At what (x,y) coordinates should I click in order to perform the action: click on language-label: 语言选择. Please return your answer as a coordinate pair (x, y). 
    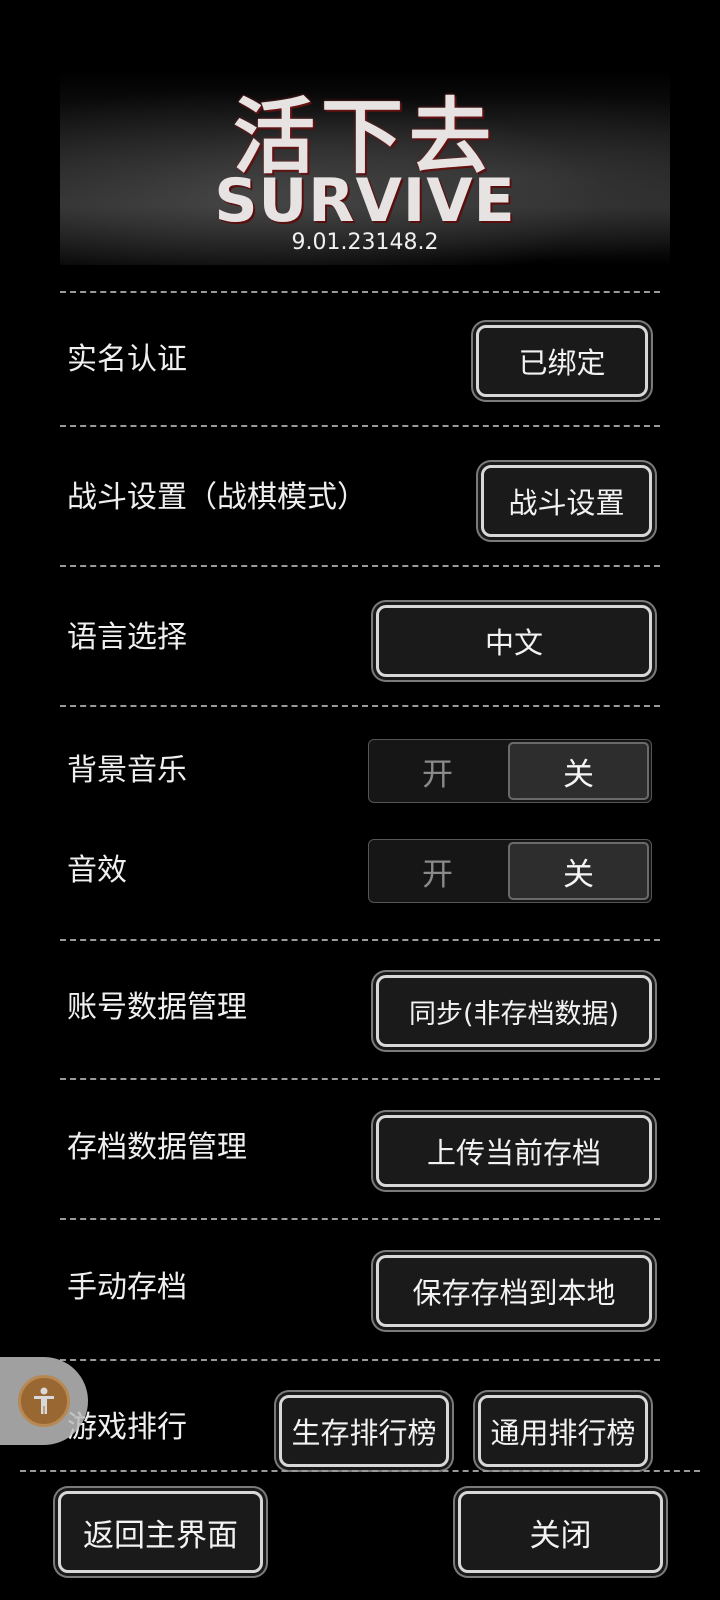
    Looking at the image, I should click on (127, 637).